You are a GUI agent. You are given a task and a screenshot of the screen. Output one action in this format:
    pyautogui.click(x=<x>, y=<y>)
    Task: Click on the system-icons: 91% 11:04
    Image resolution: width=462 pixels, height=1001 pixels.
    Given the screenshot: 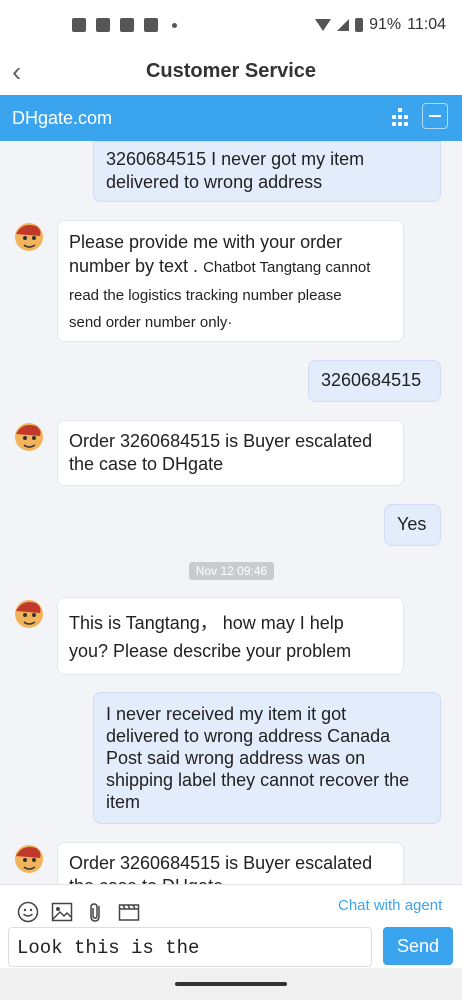 What is the action you would take?
    pyautogui.click(x=380, y=25)
    